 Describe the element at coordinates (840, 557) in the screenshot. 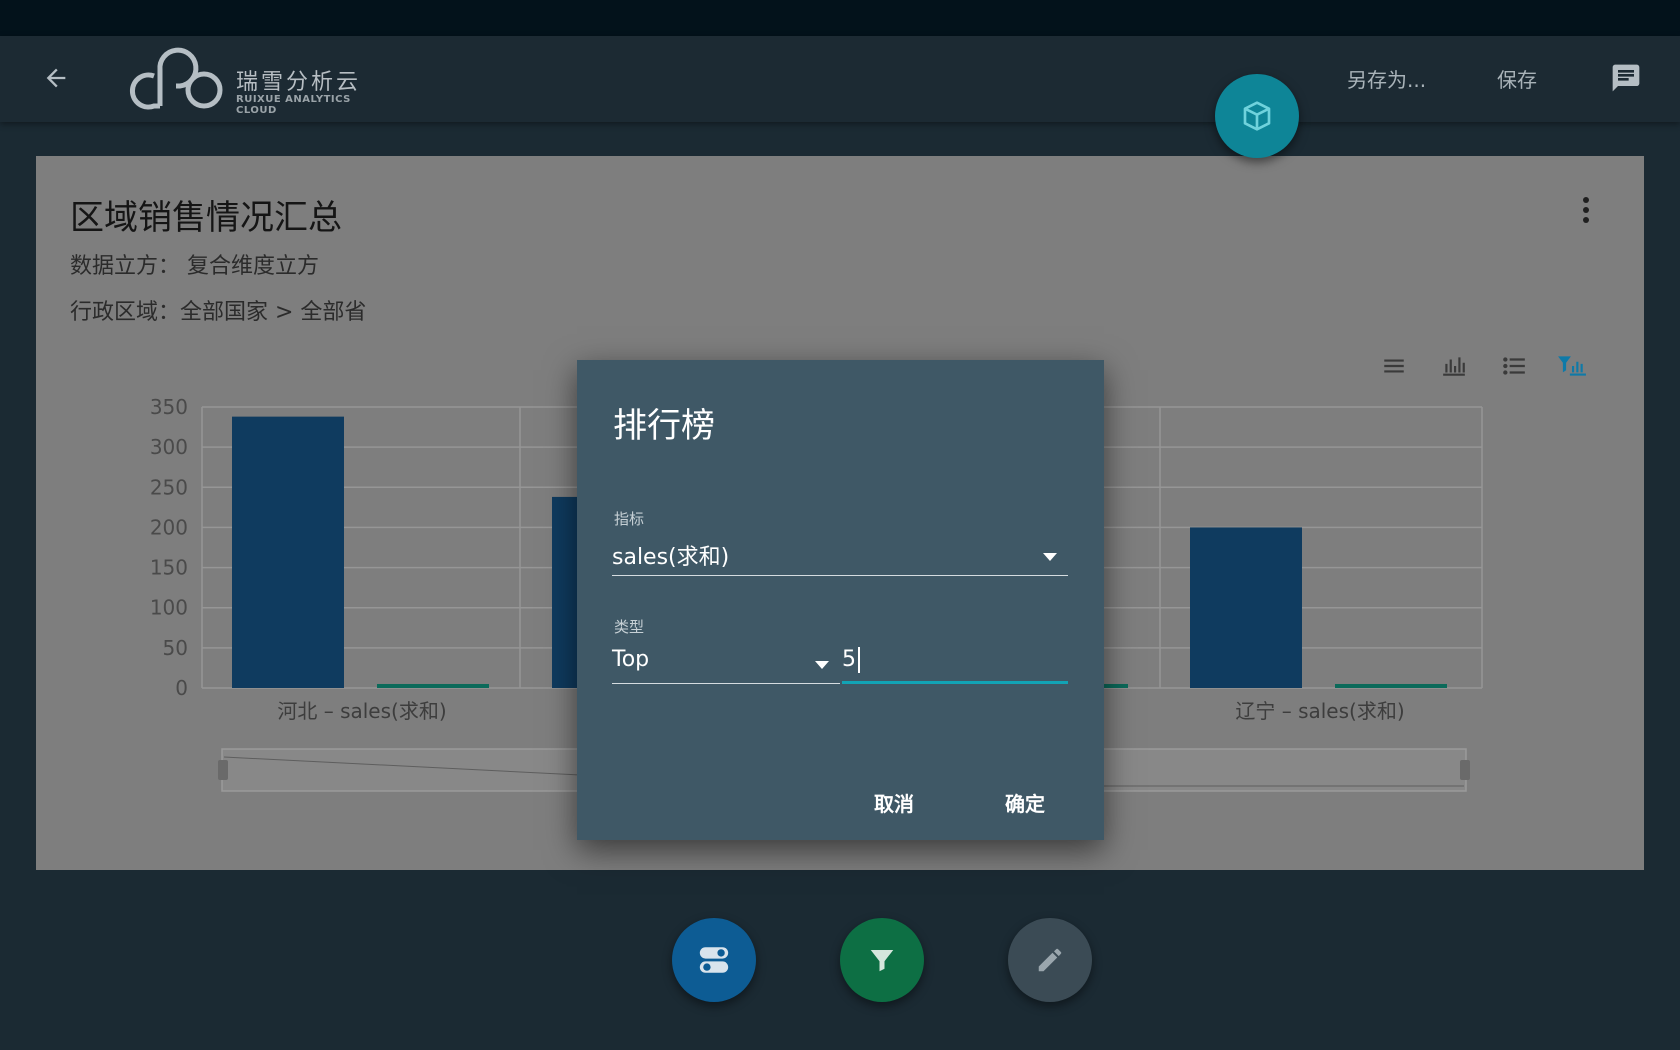

I see `metric-select: sales(求和)` at that location.